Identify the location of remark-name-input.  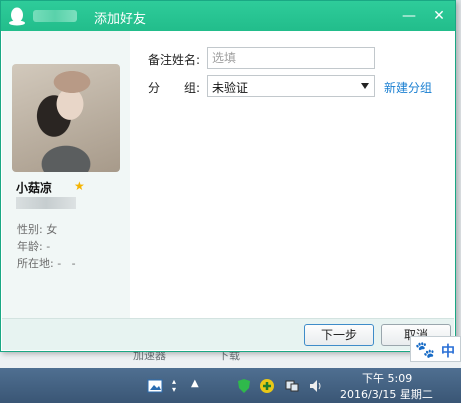
(291, 58).